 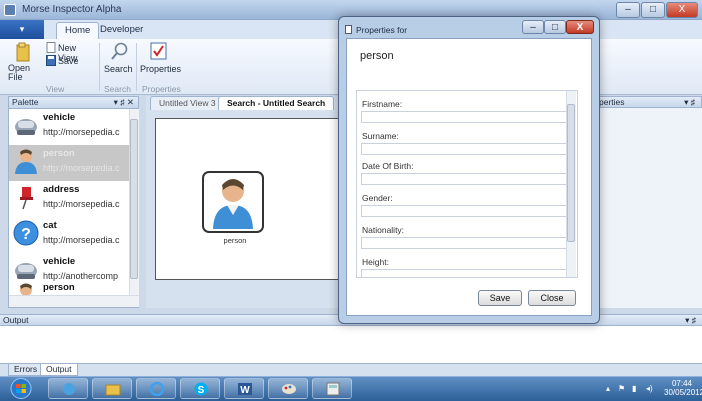 I want to click on firstname-label: Firstname:, so click(x=382, y=104).